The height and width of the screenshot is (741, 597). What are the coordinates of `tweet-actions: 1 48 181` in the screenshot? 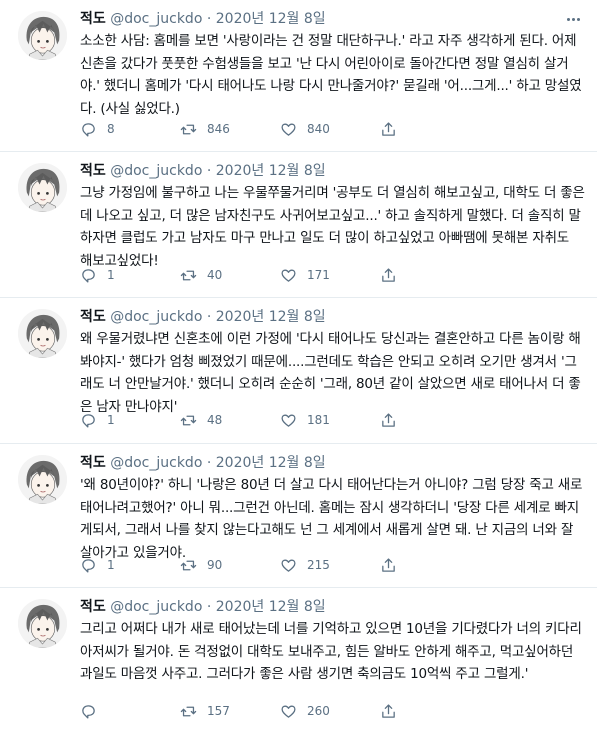 It's located at (240, 420).